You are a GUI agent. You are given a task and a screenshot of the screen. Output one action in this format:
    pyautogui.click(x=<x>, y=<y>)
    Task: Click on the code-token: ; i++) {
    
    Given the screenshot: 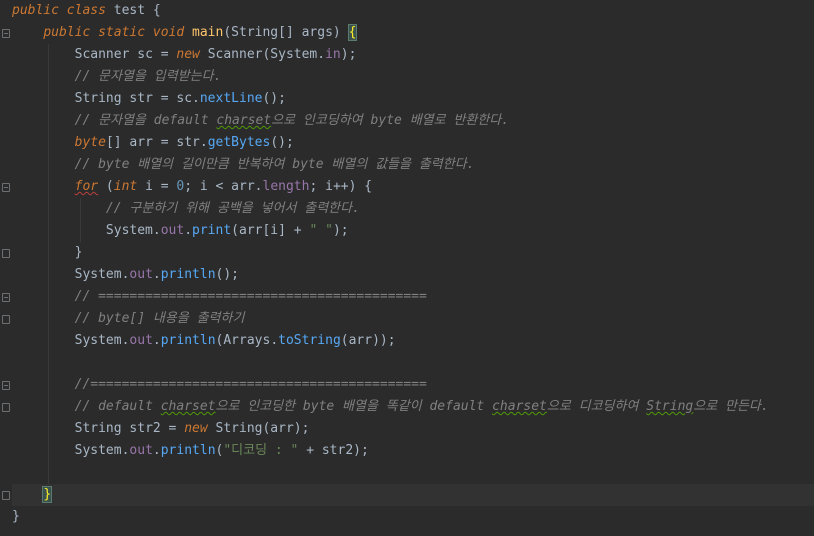 What is the action you would take?
    pyautogui.click(x=341, y=186)
    